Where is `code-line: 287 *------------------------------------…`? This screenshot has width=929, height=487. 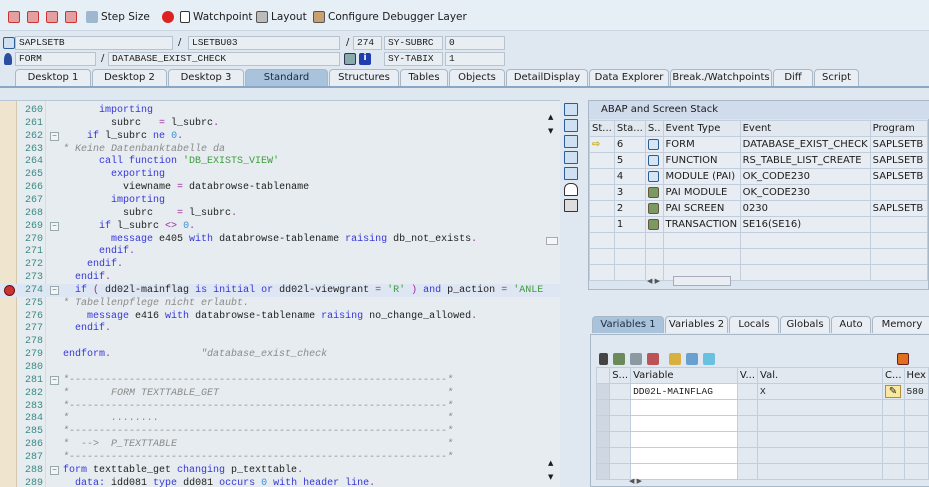
code-line: 287 *------------------------------------… is located at coordinates (280, 457).